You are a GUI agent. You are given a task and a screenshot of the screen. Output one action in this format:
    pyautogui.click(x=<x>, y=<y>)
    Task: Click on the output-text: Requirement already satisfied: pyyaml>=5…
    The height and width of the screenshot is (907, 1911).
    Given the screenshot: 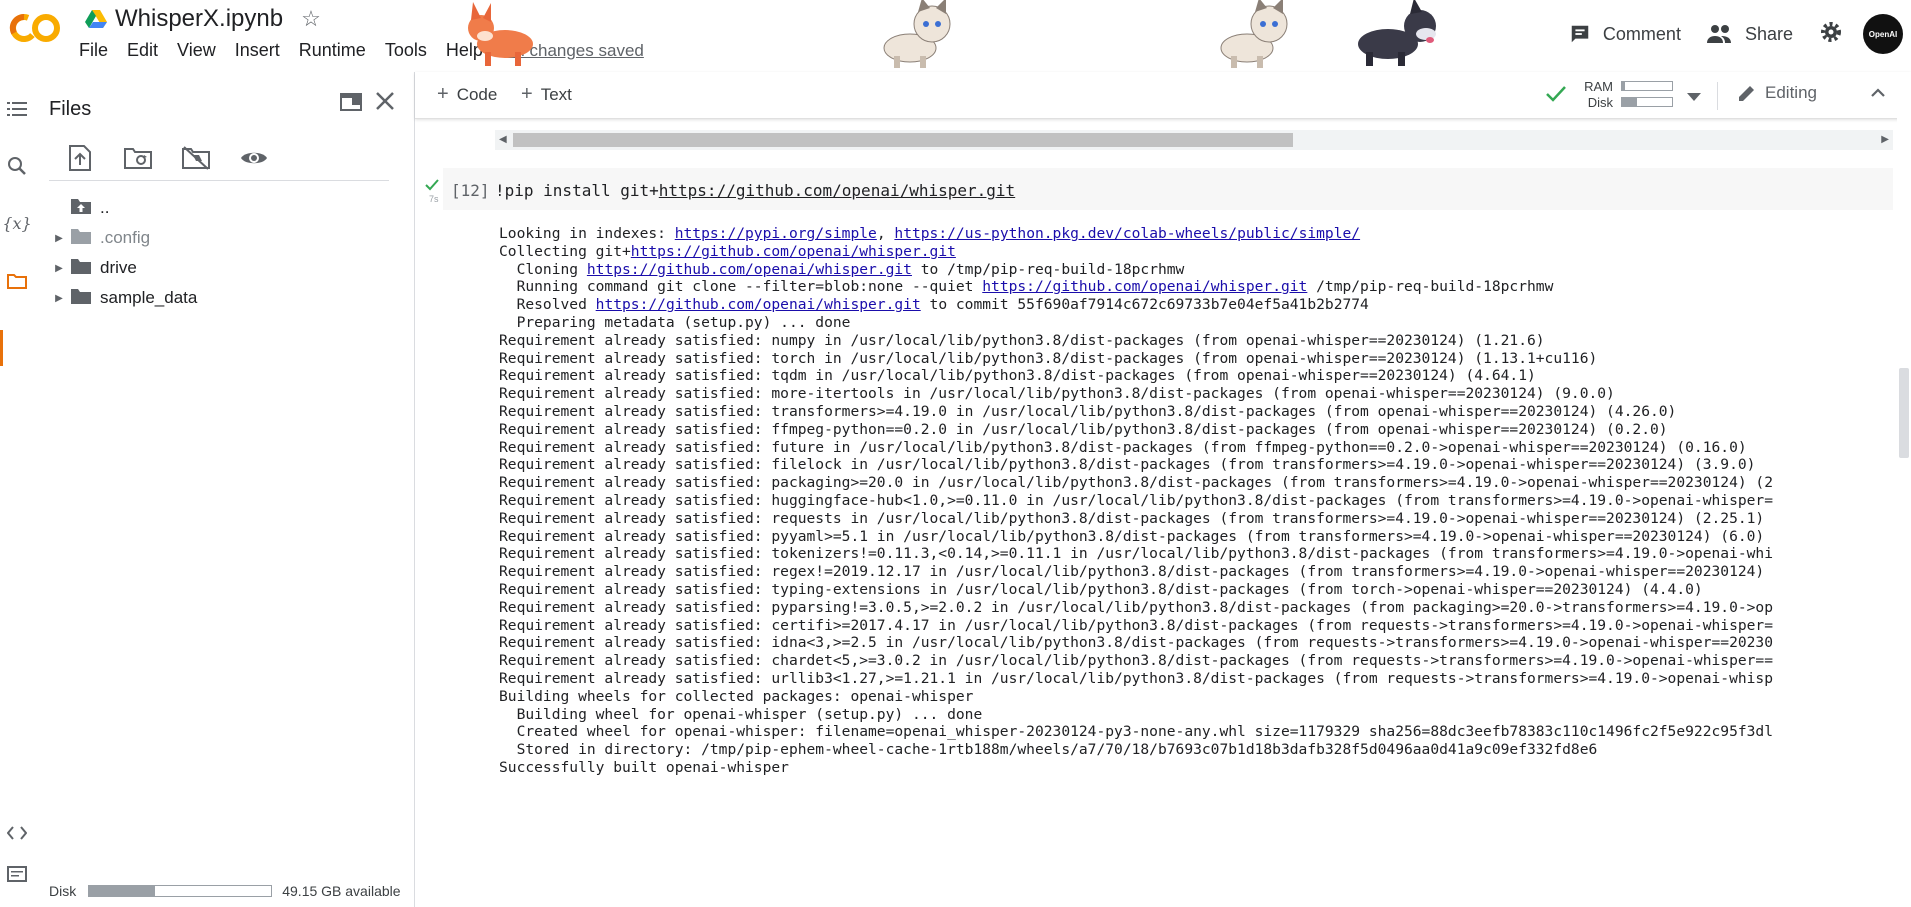 What is the action you would take?
    pyautogui.click(x=1132, y=536)
    